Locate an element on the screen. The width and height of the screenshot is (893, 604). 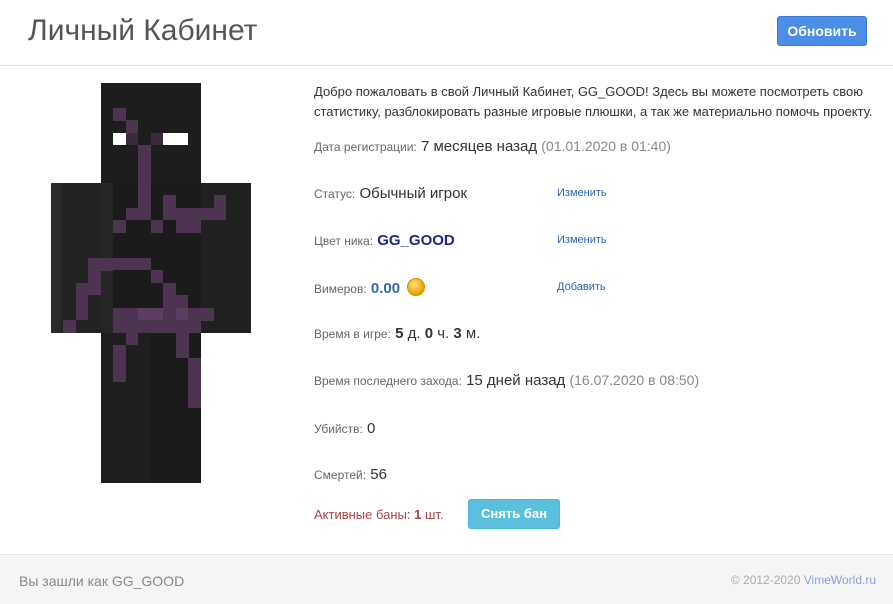
header: Личный Кабинет Обновить is located at coordinates (446, 33).